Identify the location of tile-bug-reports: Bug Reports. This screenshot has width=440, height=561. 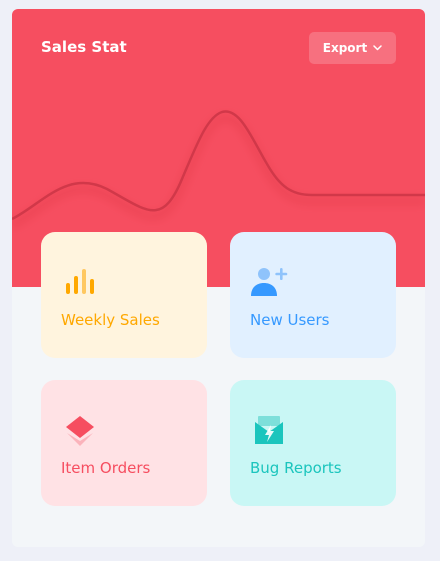
(313, 443).